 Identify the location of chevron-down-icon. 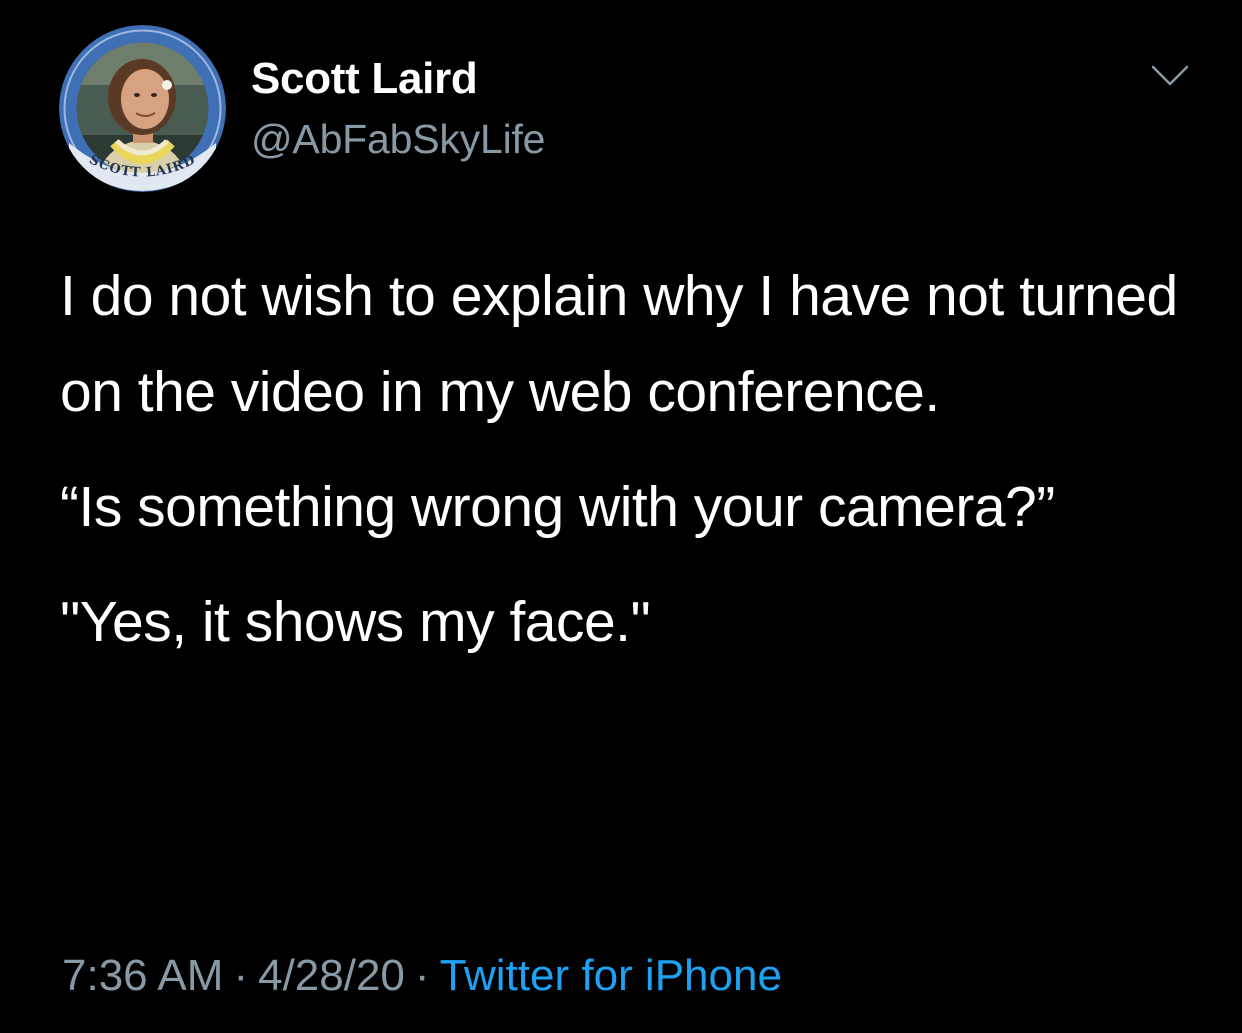
(1170, 75).